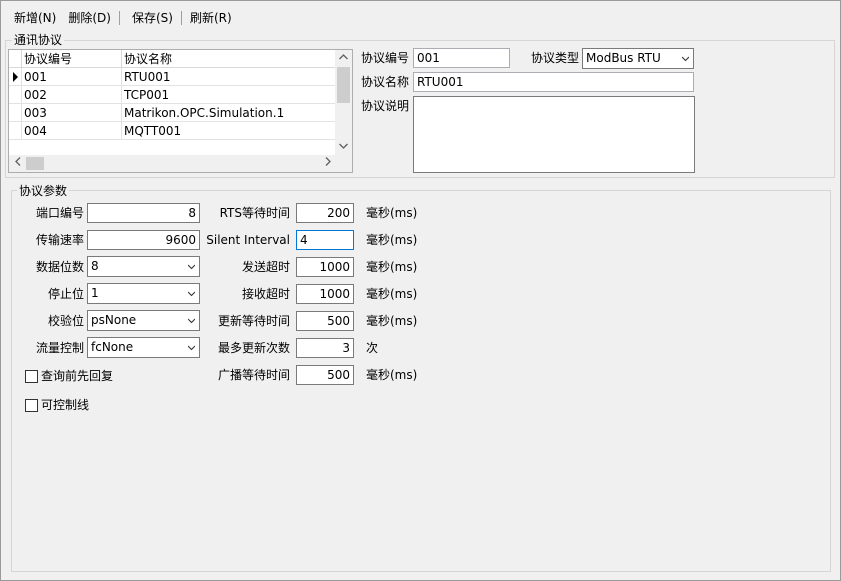 The image size is (841, 581). Describe the element at coordinates (72, 76) in the screenshot. I see `row-id: 001` at that location.